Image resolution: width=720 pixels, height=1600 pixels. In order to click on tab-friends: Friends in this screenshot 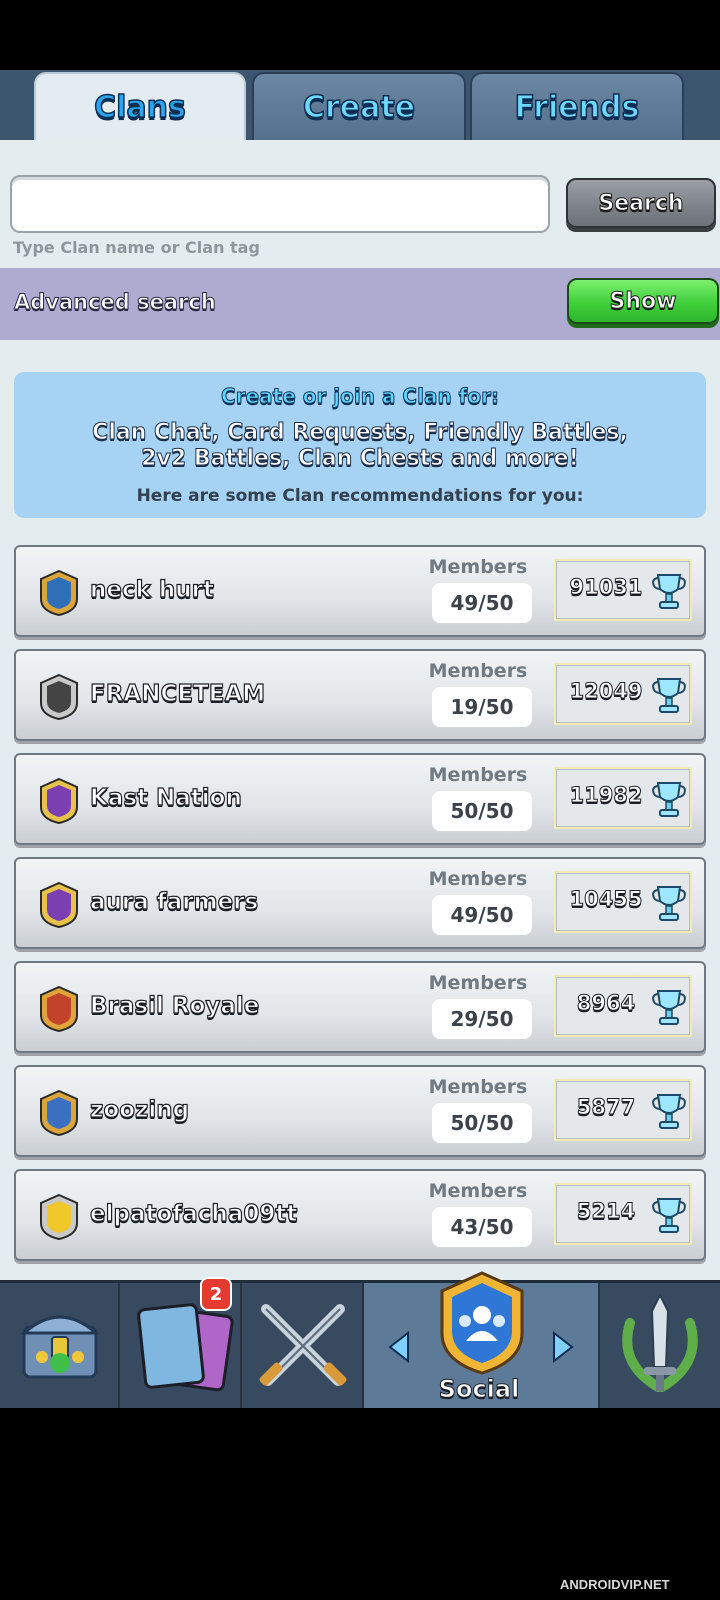, I will do `click(577, 106)`.